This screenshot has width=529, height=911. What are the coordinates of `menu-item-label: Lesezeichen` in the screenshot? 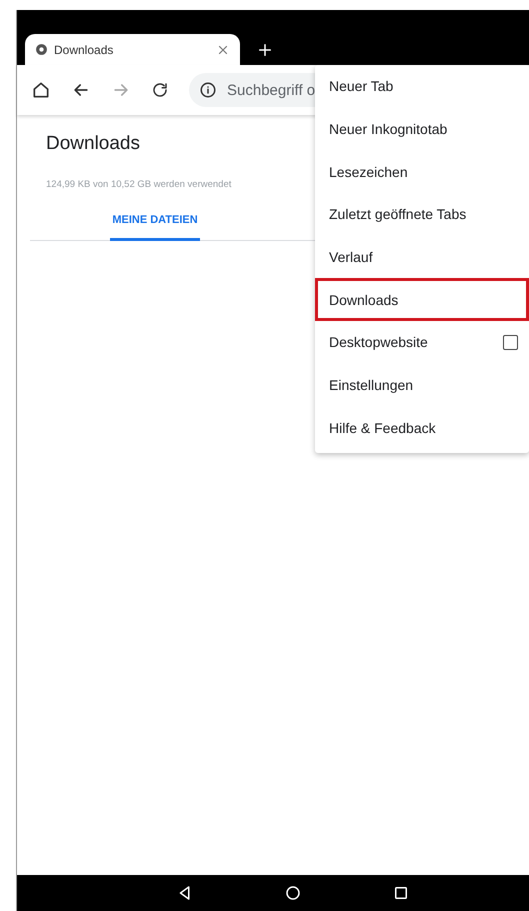 It's located at (369, 172).